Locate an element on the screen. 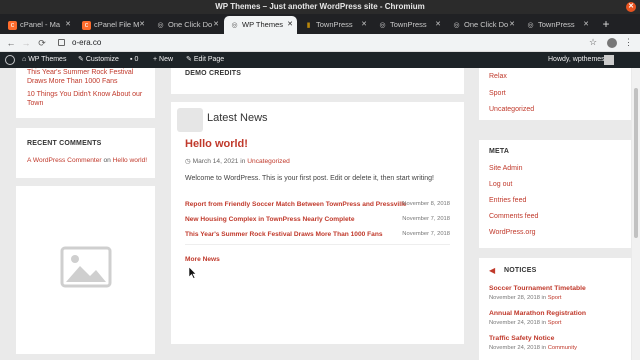 The height and width of the screenshot is (360, 640). new-item: + New is located at coordinates (163, 60).